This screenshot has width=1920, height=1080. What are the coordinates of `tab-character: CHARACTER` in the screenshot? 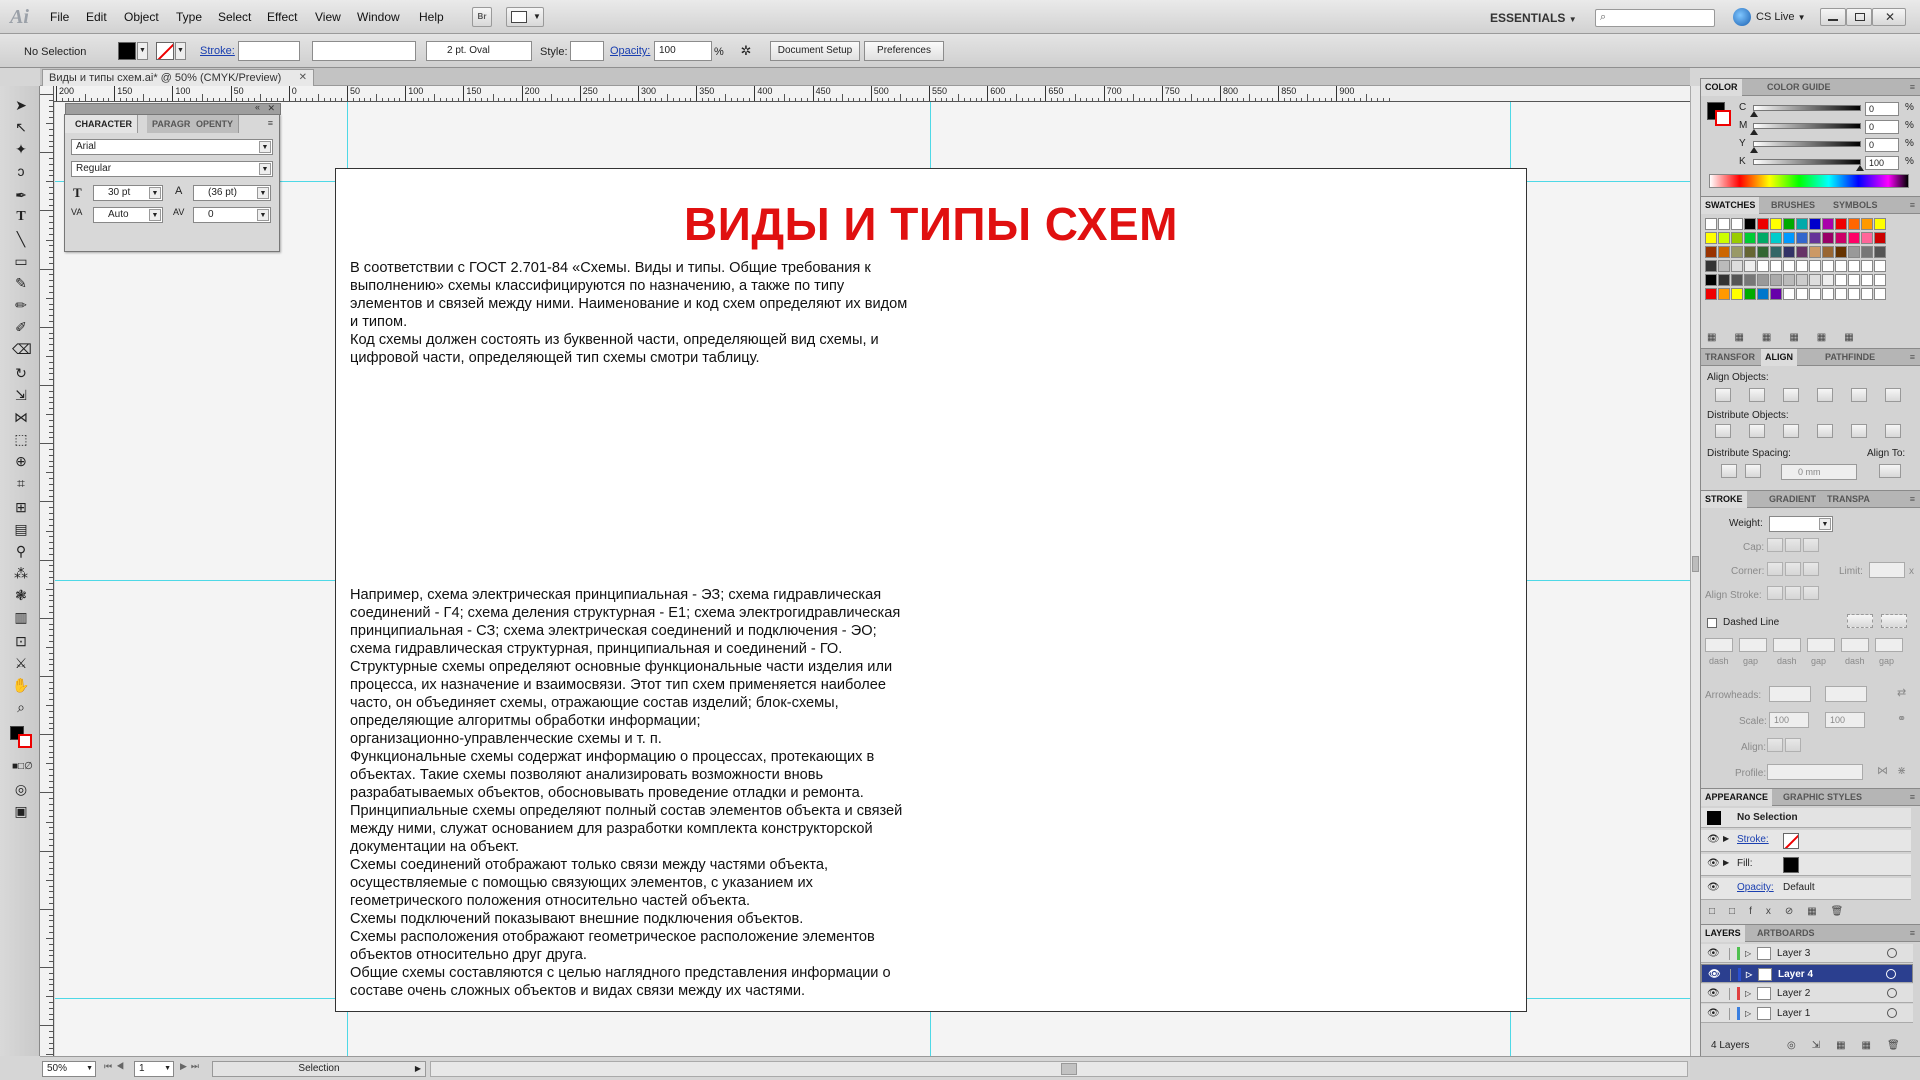 It's located at (101, 124).